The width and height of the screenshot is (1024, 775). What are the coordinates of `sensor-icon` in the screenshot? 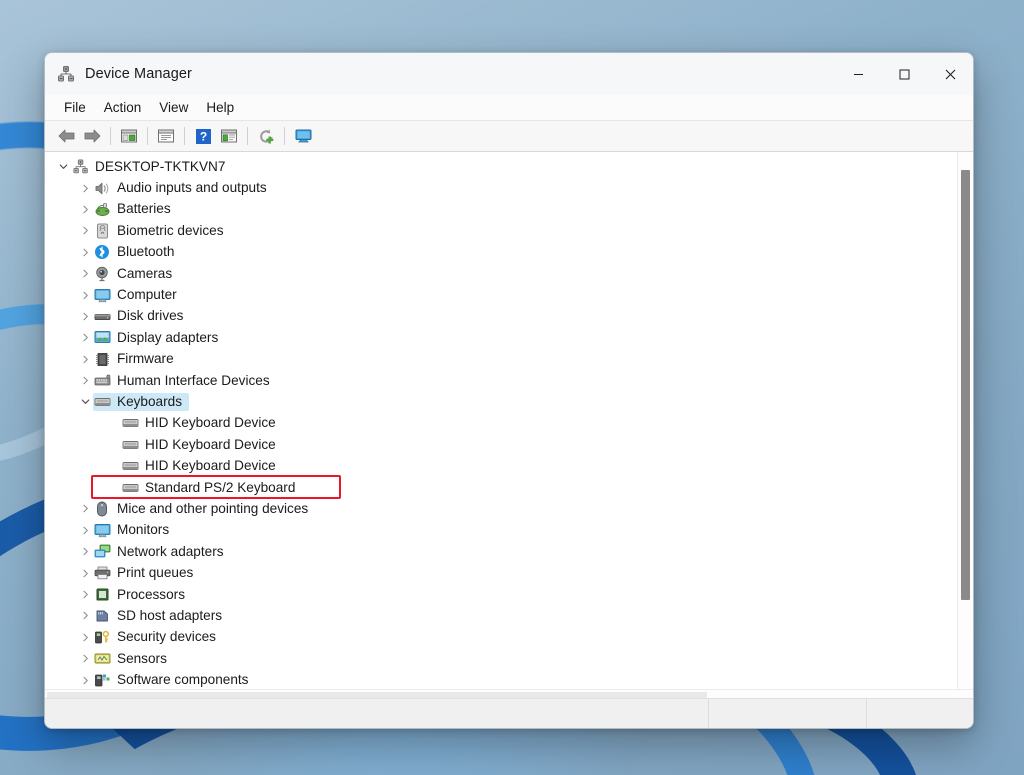 It's located at (102, 659).